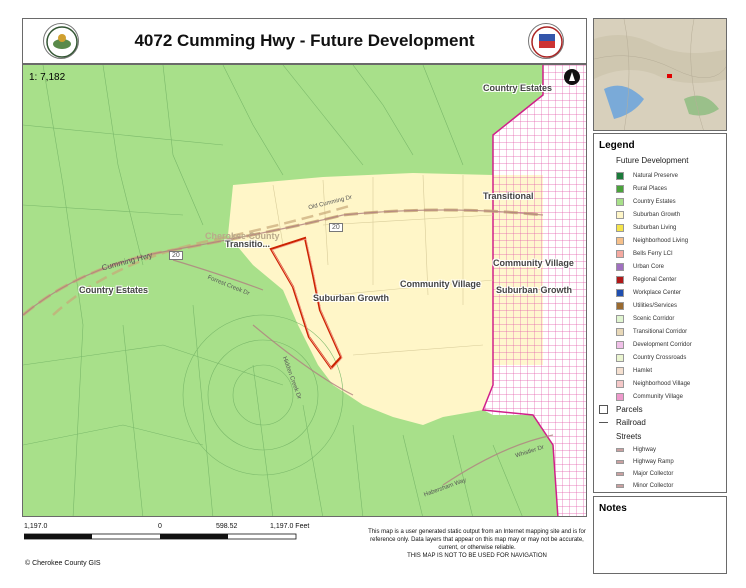 This screenshot has height=588, width=746. I want to click on legend-item-label: Bells Ferry LCI, so click(653, 253).